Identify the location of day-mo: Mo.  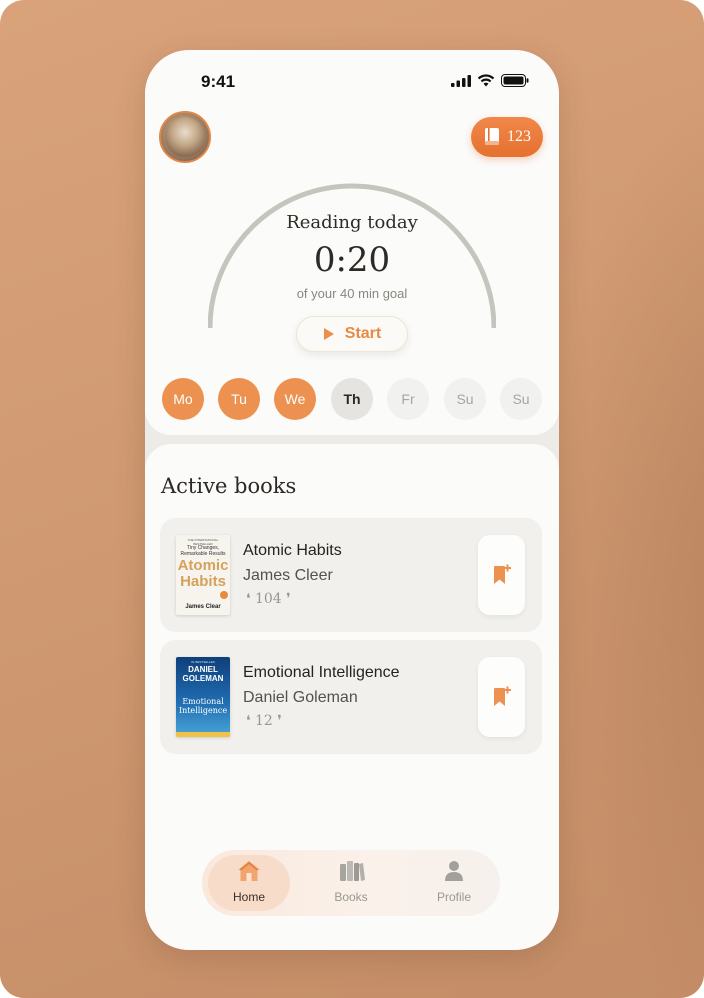
(183, 399).